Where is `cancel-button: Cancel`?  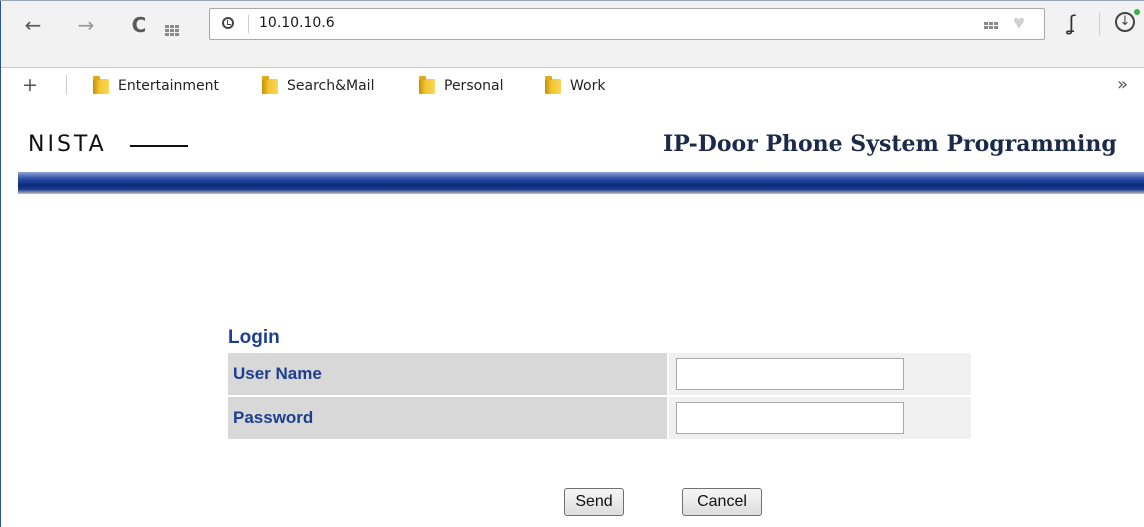
cancel-button: Cancel is located at coordinates (722, 502).